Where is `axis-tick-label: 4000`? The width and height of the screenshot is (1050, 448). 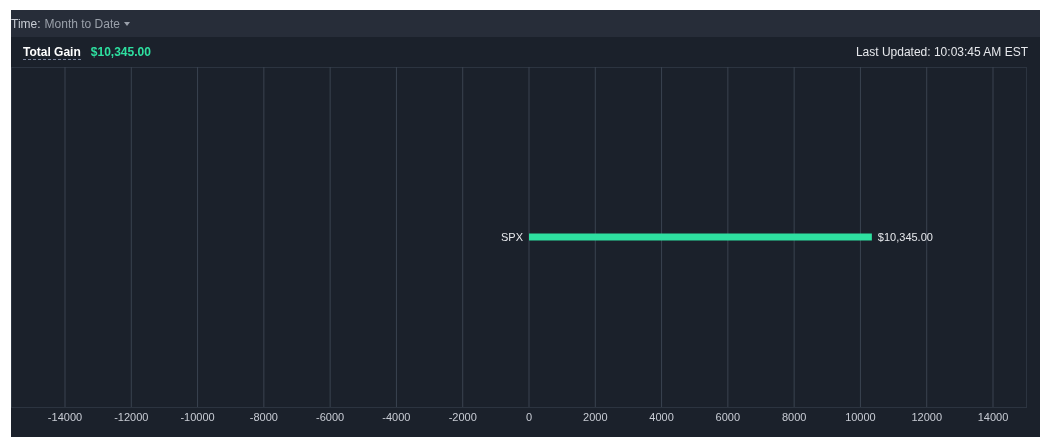 axis-tick-label: 4000 is located at coordinates (661, 417).